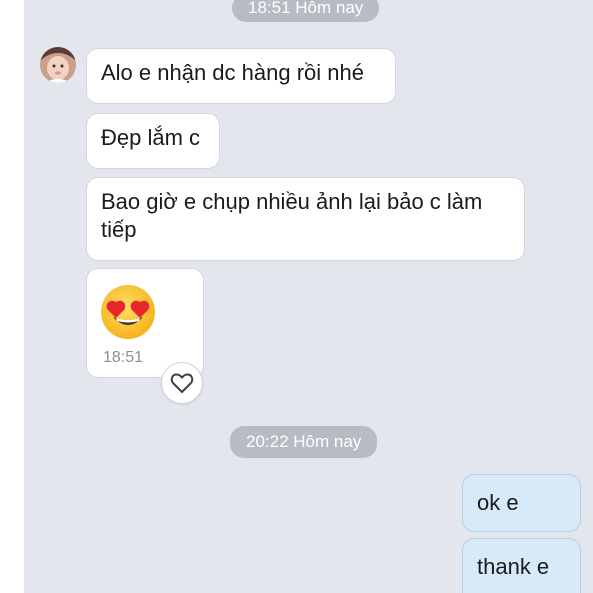  I want to click on message-text: thank e, so click(513, 566).